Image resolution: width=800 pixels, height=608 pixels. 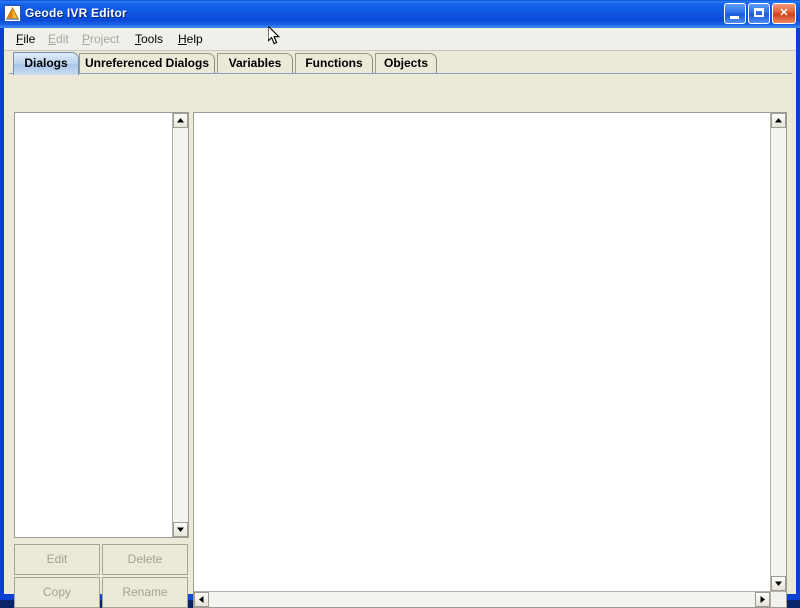 I want to click on menu-file: File, so click(x=25, y=39).